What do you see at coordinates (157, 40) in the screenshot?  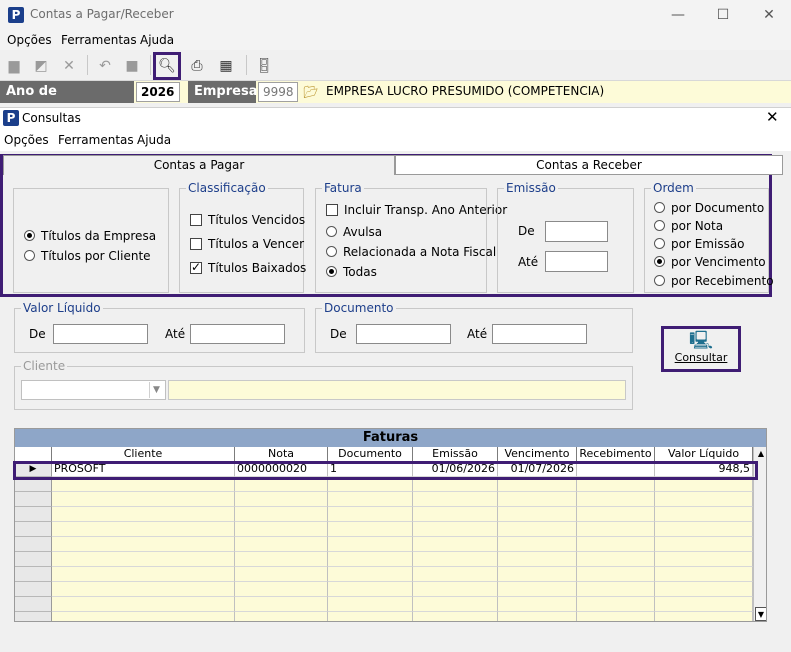 I see `menu-ajuda: Ajuda` at bounding box center [157, 40].